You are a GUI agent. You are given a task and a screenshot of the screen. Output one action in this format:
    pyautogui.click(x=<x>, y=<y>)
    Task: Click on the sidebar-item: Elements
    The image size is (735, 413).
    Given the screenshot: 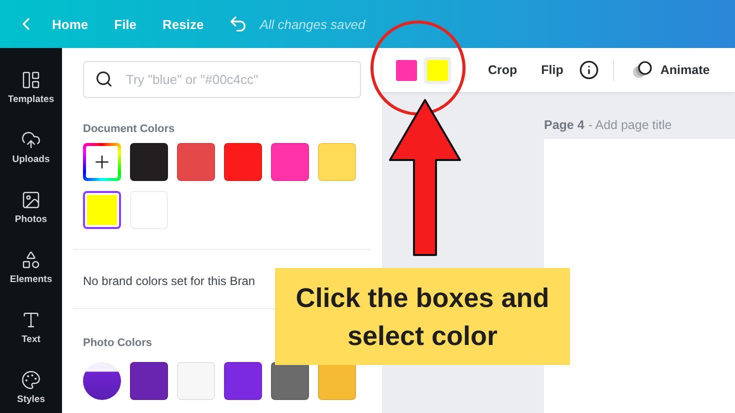 What is the action you would take?
    pyautogui.click(x=31, y=267)
    